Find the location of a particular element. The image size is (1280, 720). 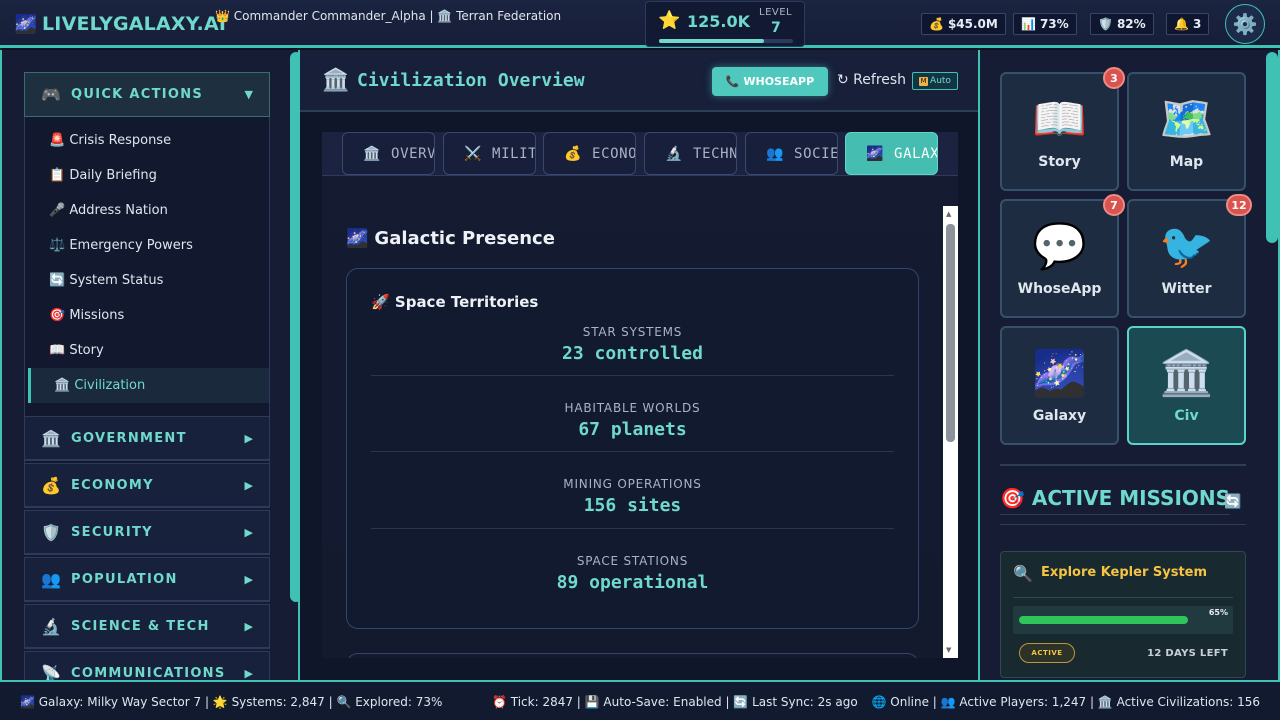

tab-label: GALAXY is located at coordinates (915, 153).